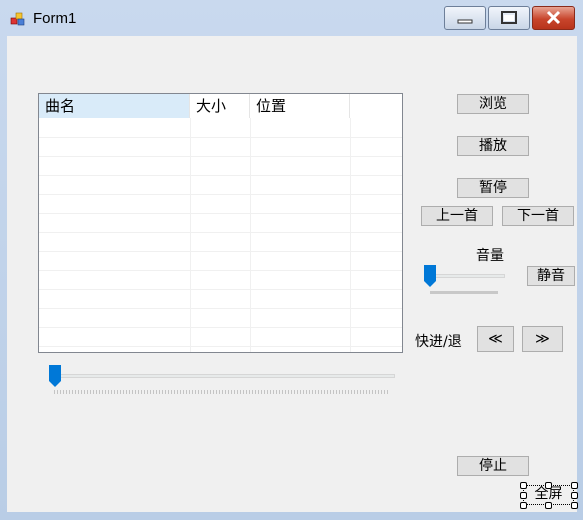 Image resolution: width=583 pixels, height=520 pixels. What do you see at coordinates (438, 342) in the screenshot?
I see `seek-label: 快进/退` at bounding box center [438, 342].